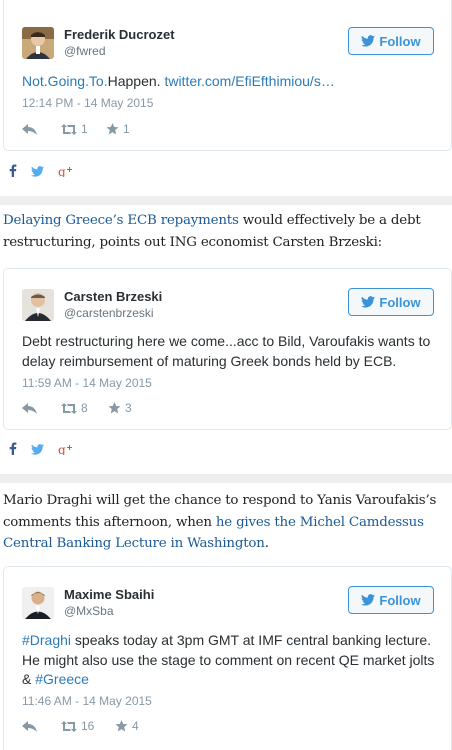  Describe the element at coordinates (46, 640) in the screenshot. I see `hashtag-link: #Draghi` at that location.